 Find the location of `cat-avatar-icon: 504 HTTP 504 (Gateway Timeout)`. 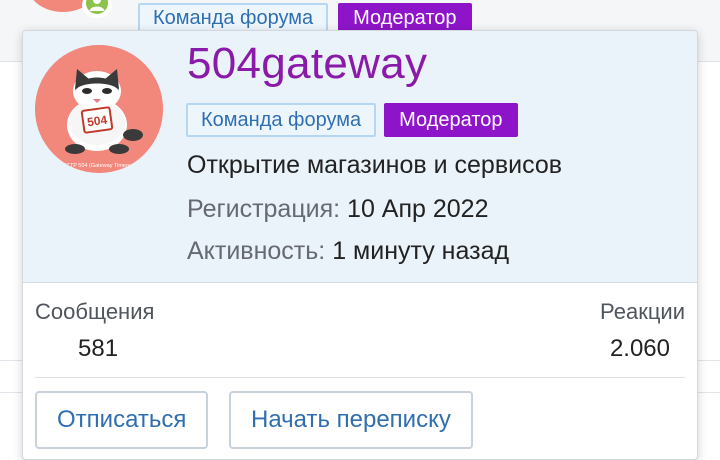

cat-avatar-icon: 504 HTTP 504 (Gateway Timeout) is located at coordinates (99, 109).